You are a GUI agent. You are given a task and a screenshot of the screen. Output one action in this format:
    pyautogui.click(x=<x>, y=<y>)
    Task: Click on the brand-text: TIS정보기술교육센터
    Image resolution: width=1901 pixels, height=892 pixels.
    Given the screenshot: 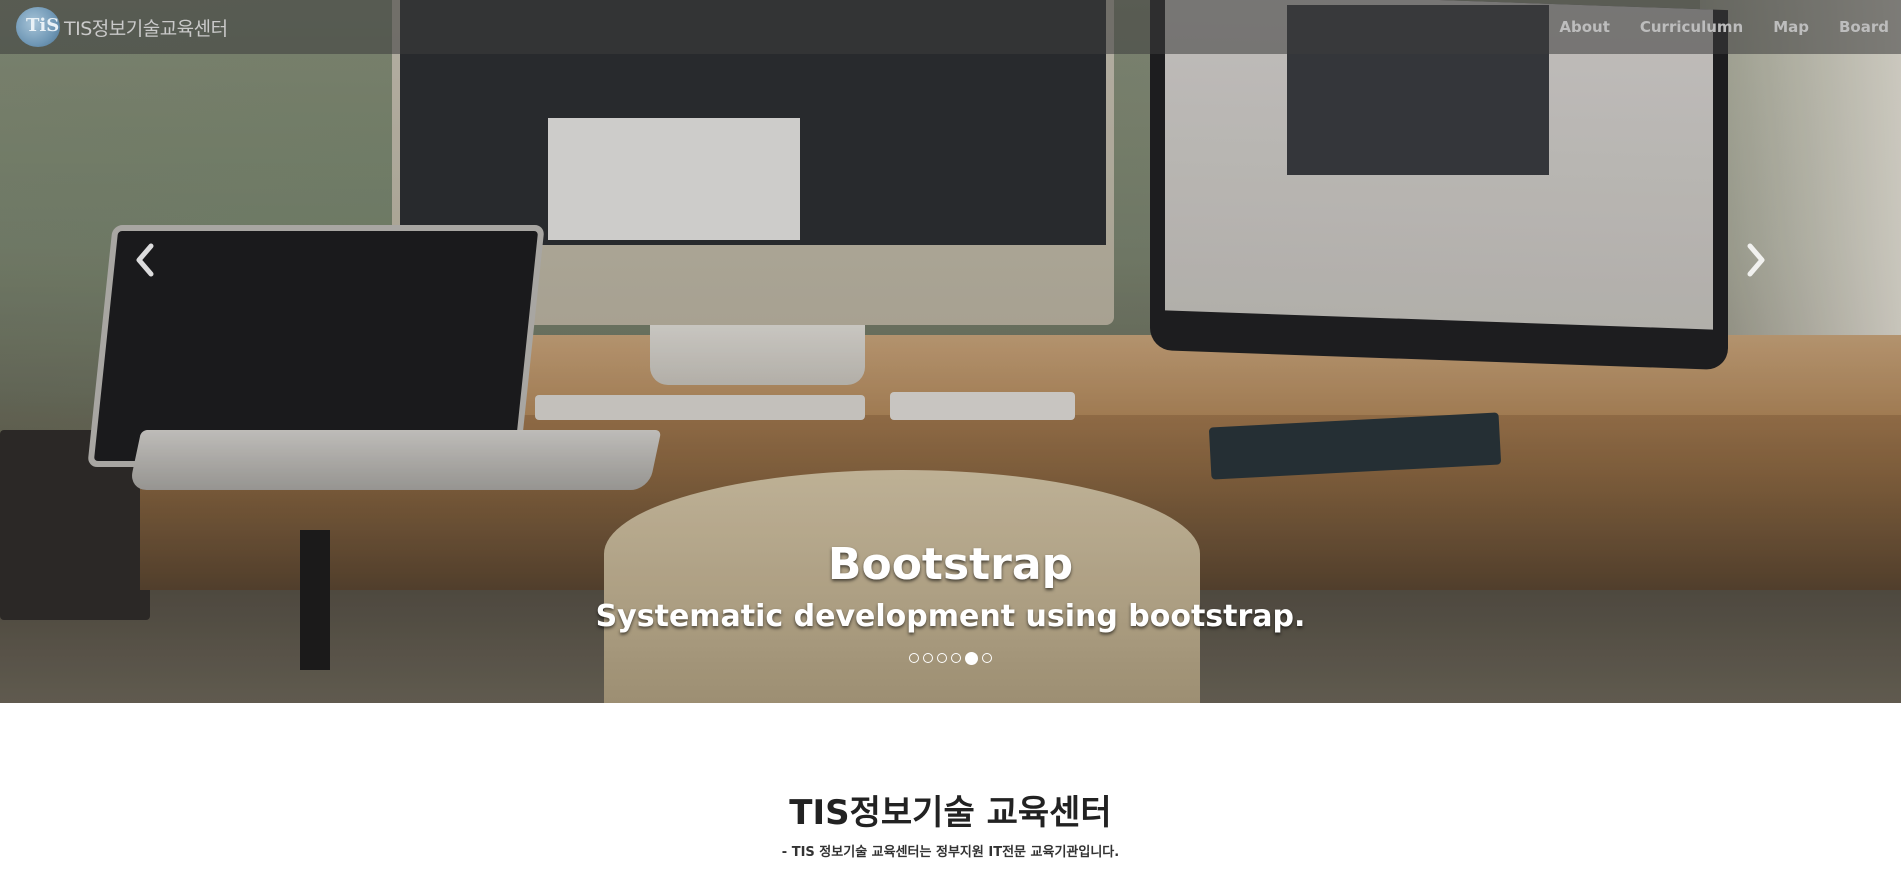 What is the action you would take?
    pyautogui.click(x=146, y=28)
    